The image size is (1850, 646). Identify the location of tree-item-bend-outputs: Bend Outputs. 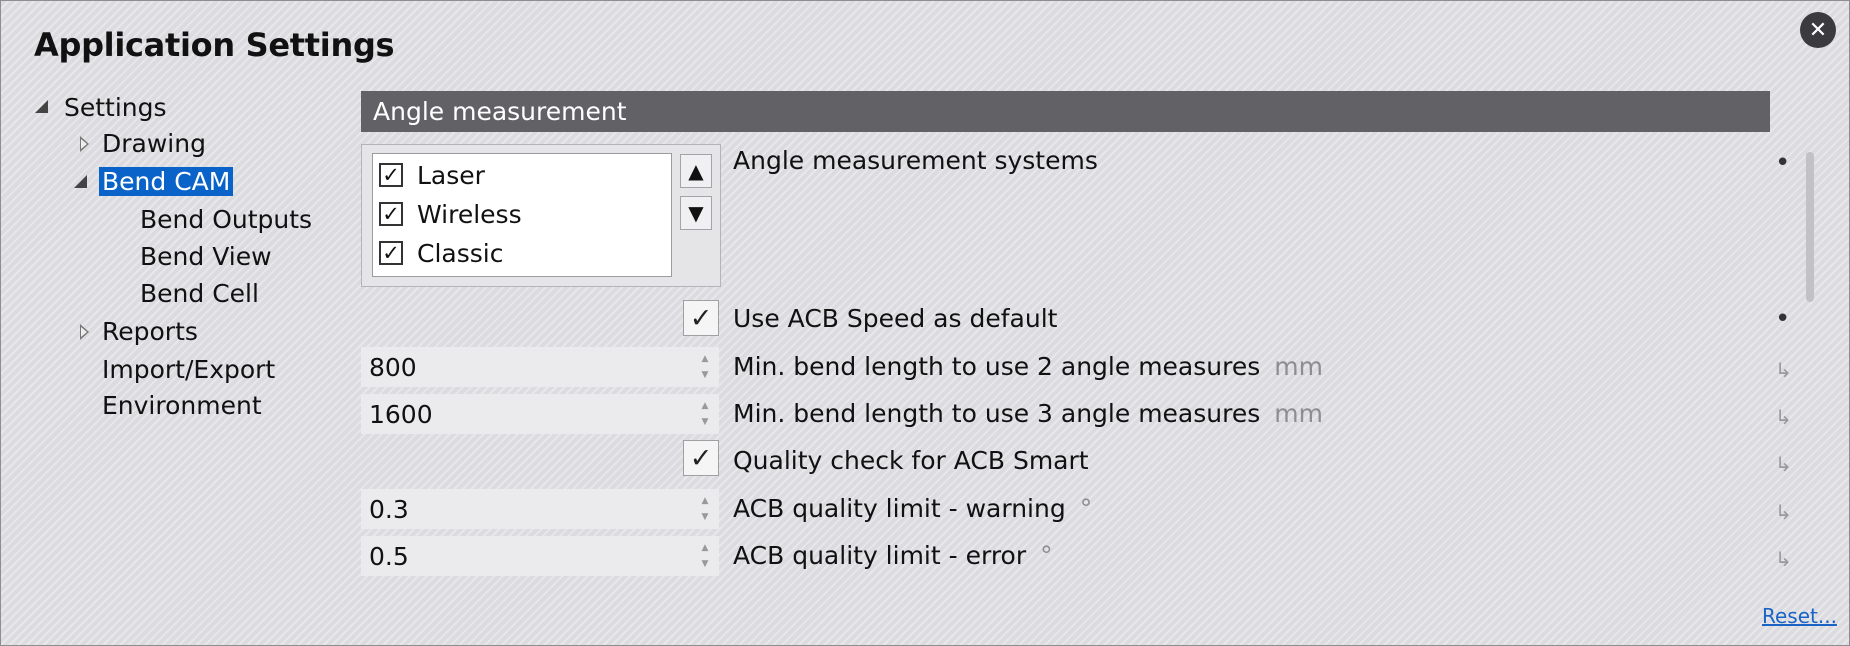
(226, 220).